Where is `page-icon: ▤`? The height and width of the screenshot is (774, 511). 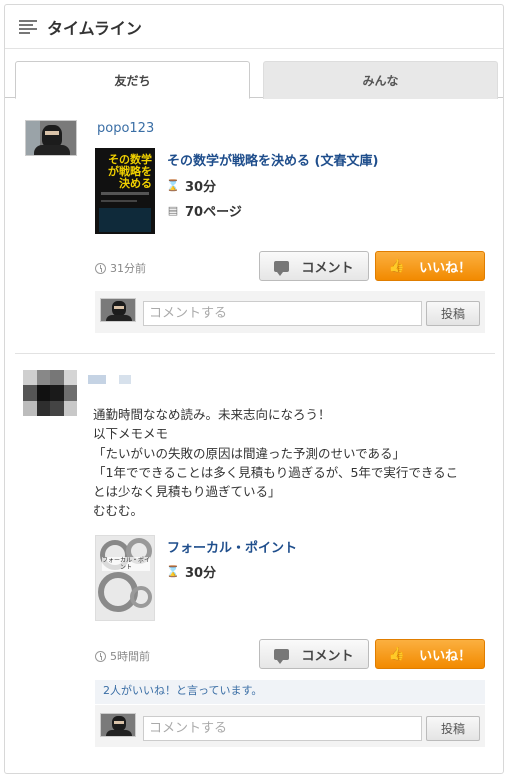 page-icon: ▤ is located at coordinates (173, 210).